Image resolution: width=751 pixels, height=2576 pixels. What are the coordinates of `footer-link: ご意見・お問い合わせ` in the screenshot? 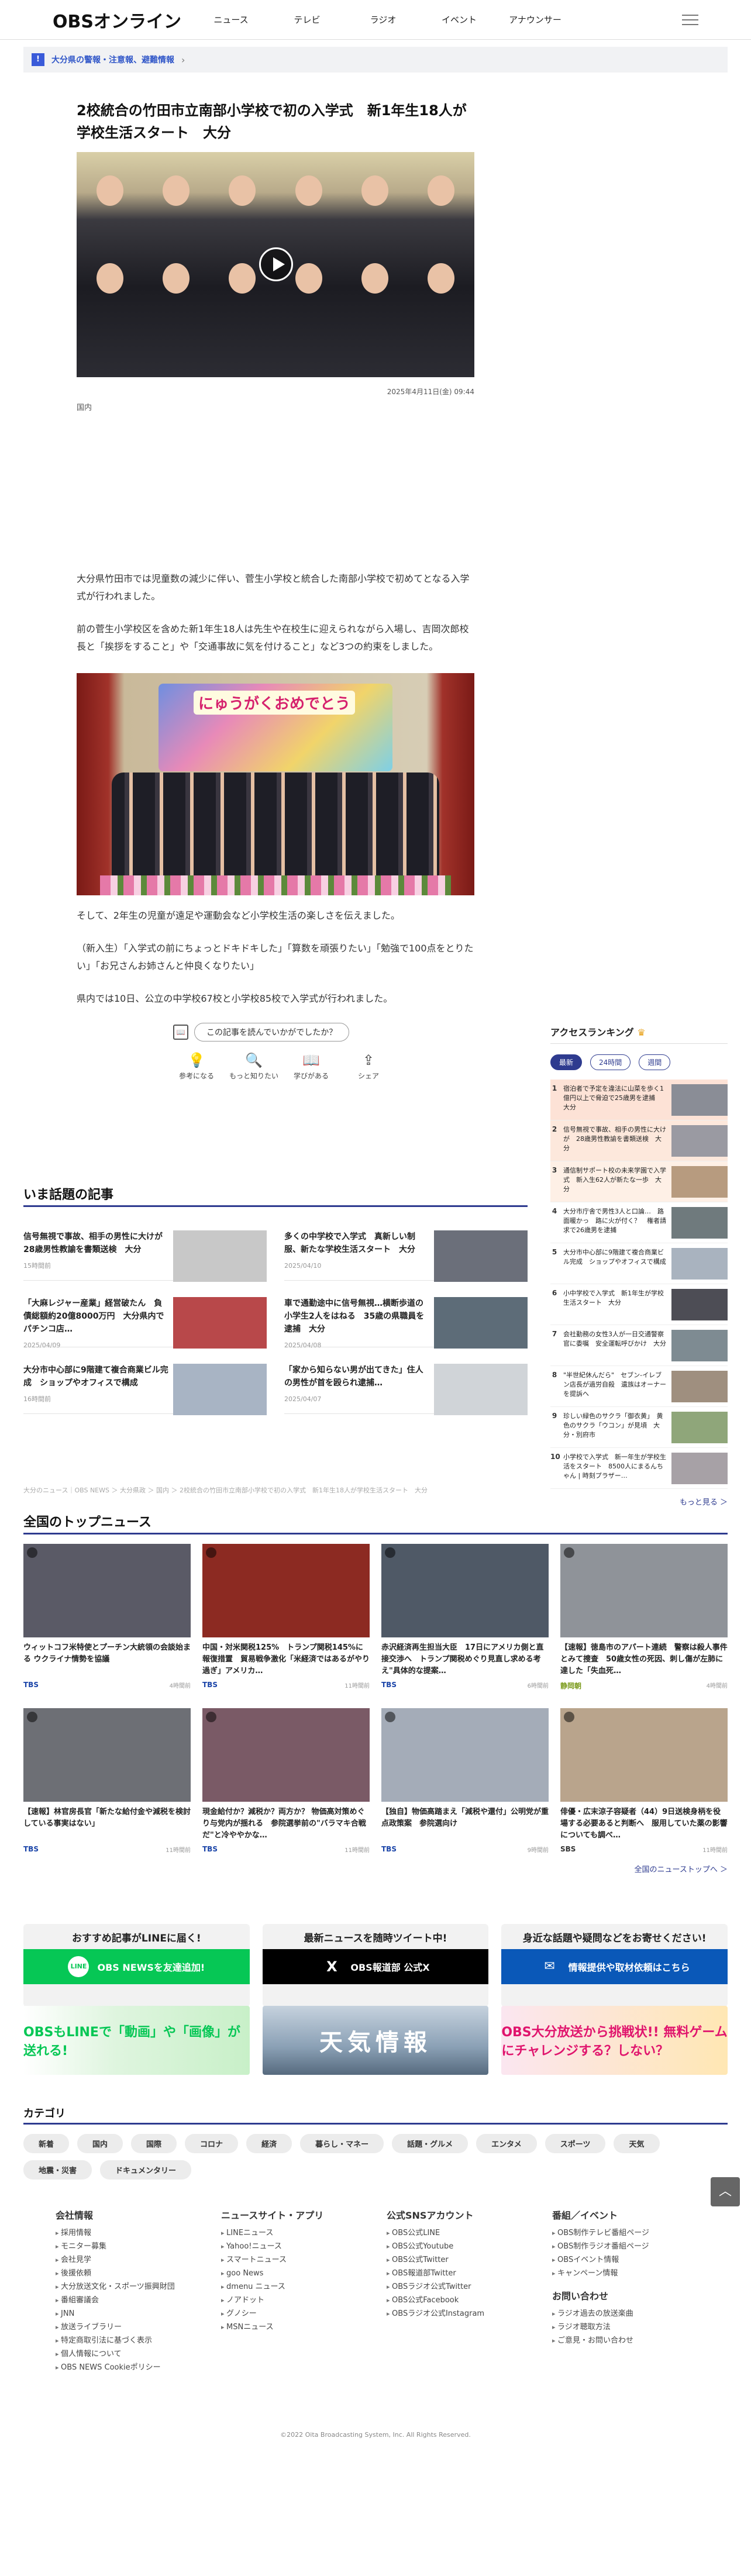 It's located at (628, 2340).